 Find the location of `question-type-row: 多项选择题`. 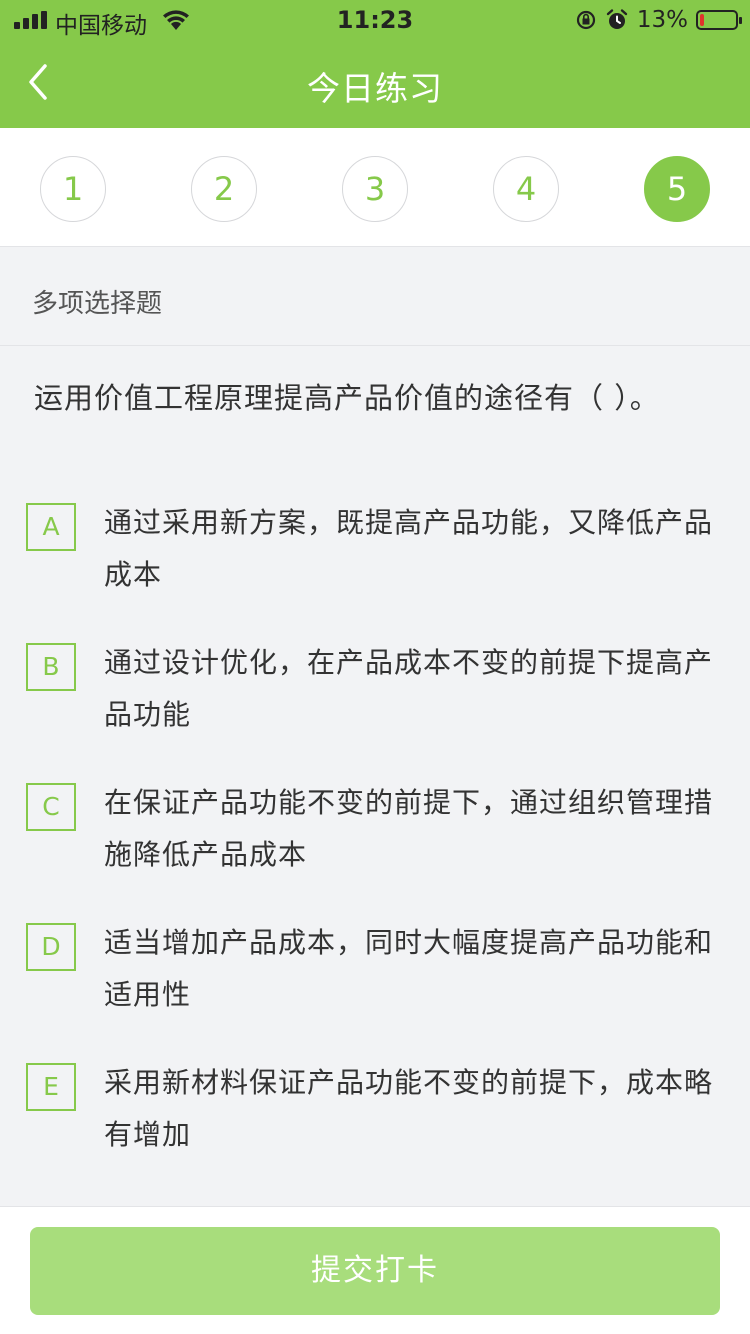

question-type-row: 多项选择题 is located at coordinates (375, 296).